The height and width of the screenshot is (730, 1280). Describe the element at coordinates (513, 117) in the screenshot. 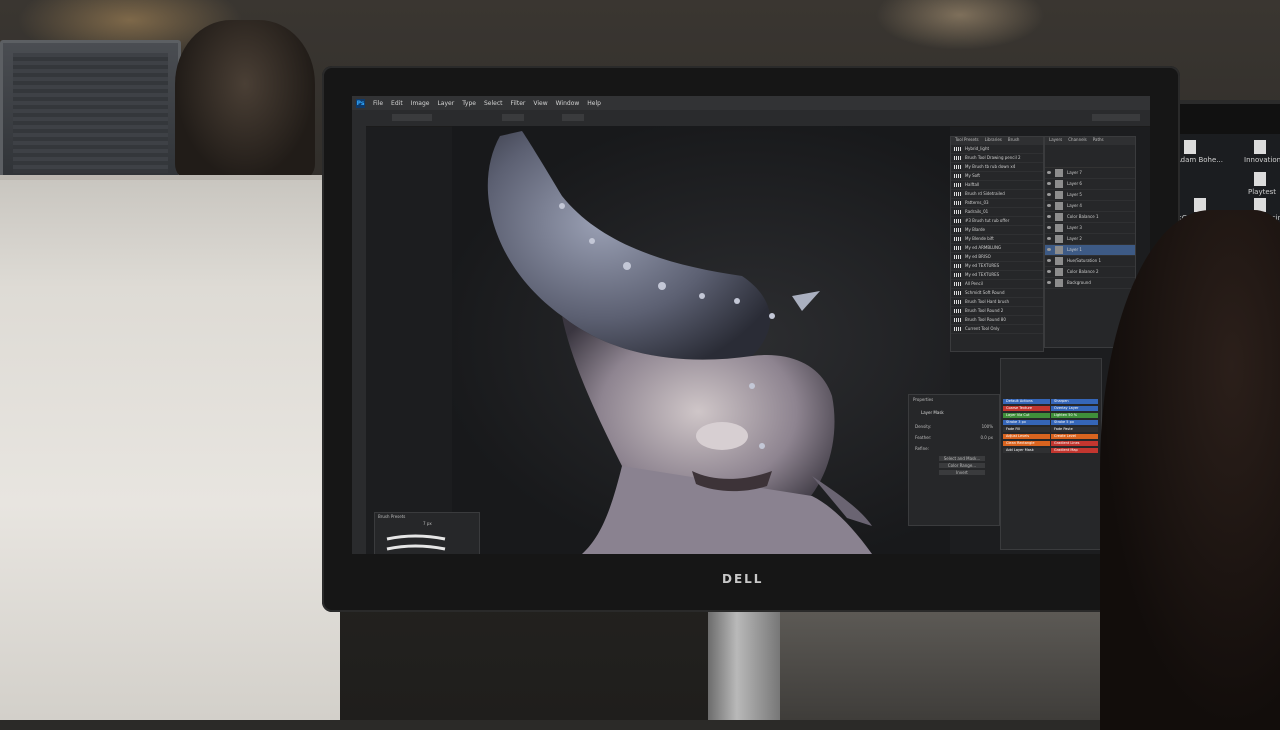

I see `opacity-field` at that location.